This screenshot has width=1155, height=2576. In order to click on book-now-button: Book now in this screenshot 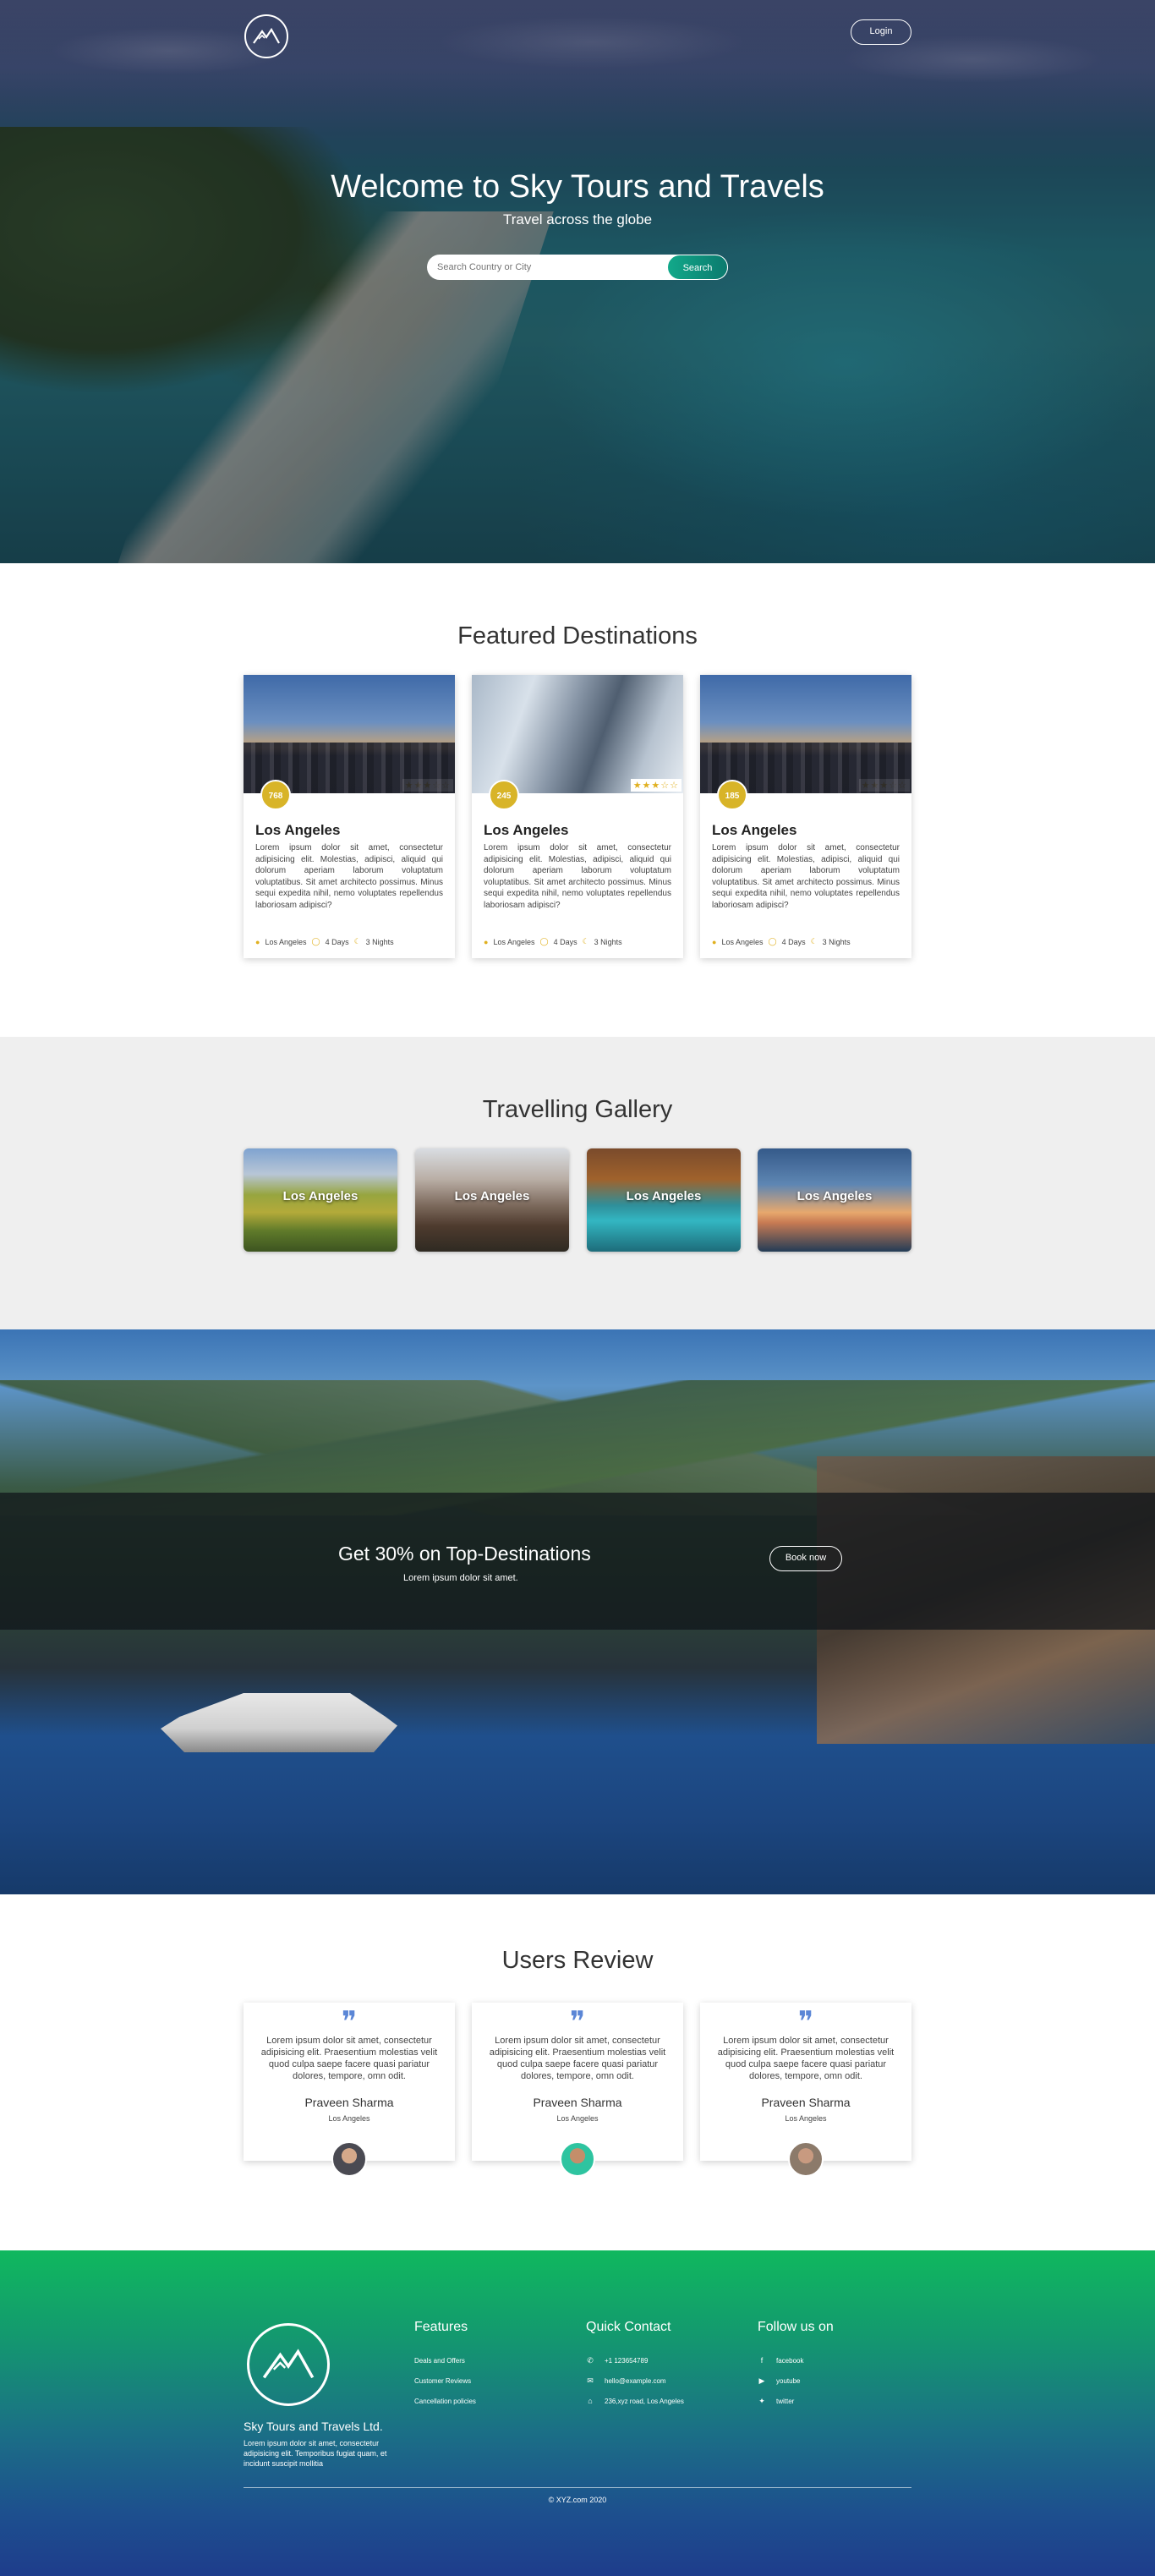, I will do `click(806, 1558)`.